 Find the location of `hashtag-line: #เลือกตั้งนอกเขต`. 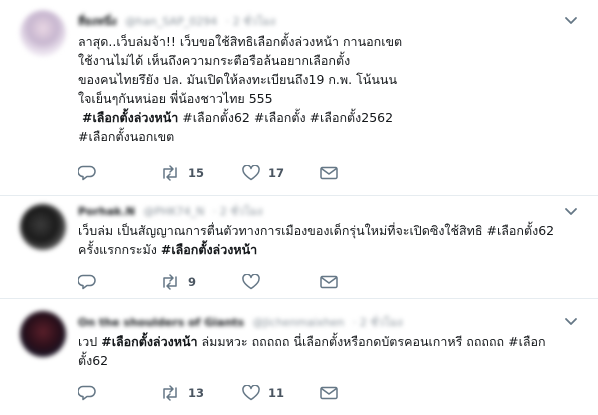

hashtag-line: #เลือกตั้งนอกเขต is located at coordinates (329, 136).